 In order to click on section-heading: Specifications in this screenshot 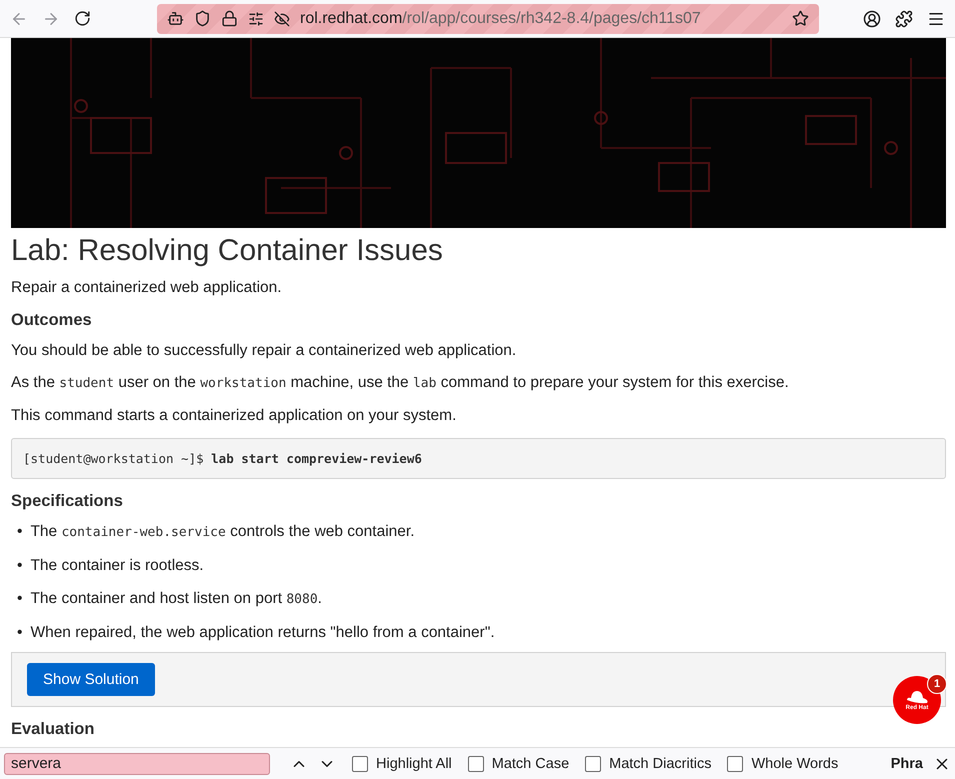, I will do `click(67, 501)`.